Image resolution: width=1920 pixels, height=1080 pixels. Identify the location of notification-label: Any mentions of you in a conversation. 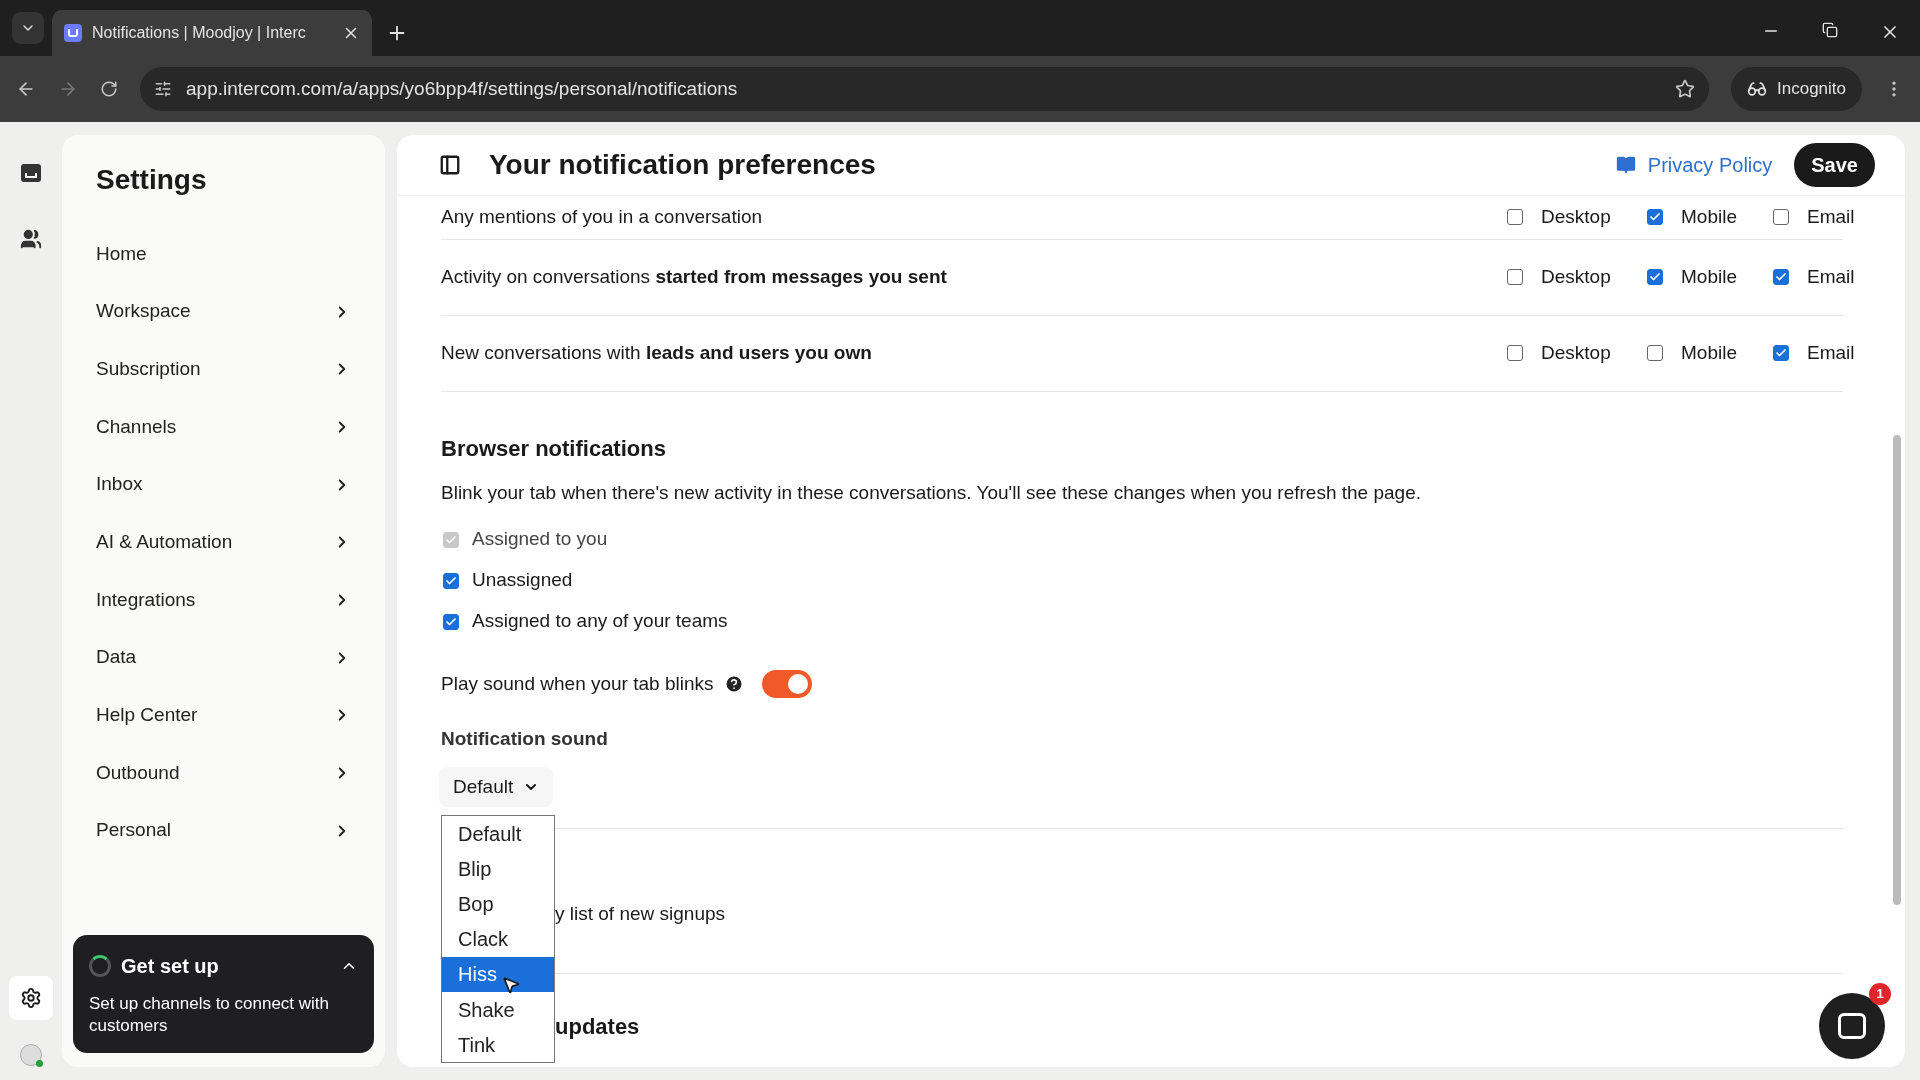
(602, 216).